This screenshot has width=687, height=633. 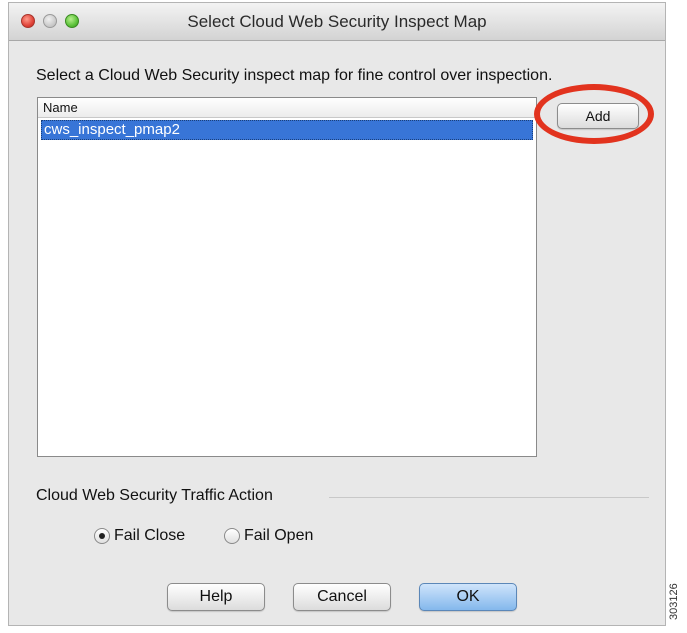 What do you see at coordinates (674, 602) in the screenshot?
I see `figure-id: 303126` at bounding box center [674, 602].